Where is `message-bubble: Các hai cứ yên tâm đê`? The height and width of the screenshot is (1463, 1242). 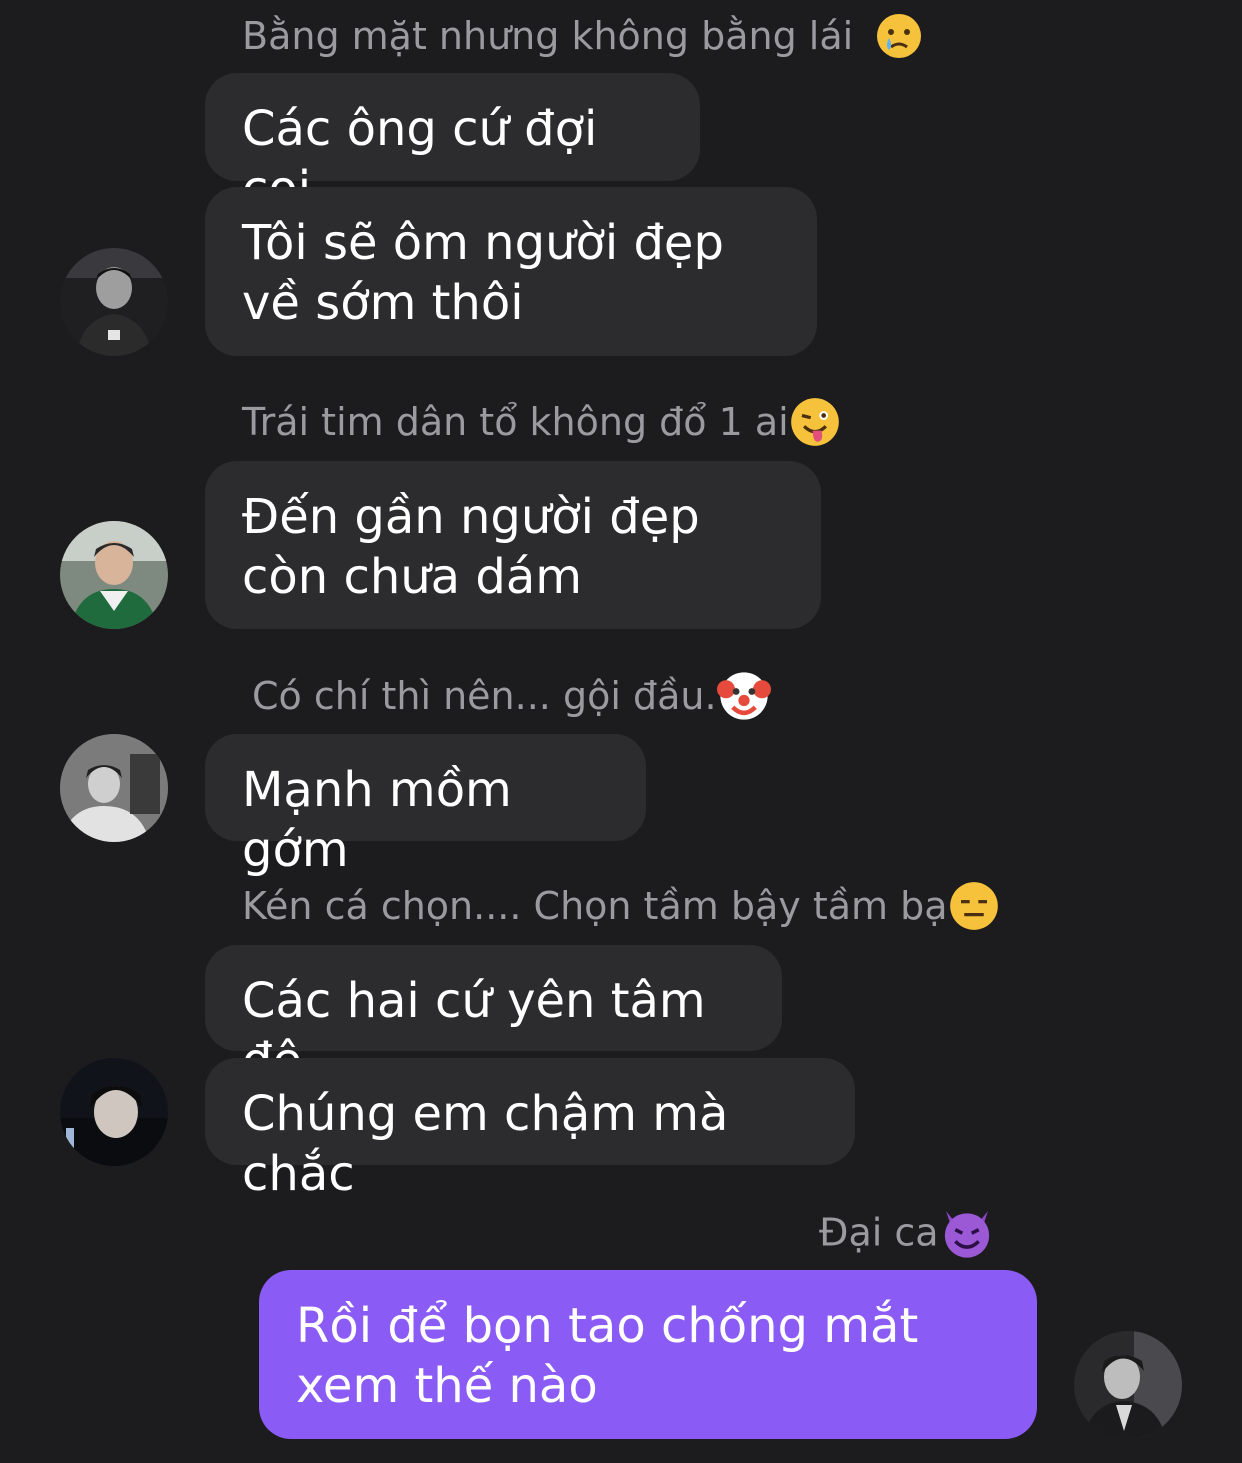
message-bubble: Các hai cứ yên tâm đê is located at coordinates (493, 1017).